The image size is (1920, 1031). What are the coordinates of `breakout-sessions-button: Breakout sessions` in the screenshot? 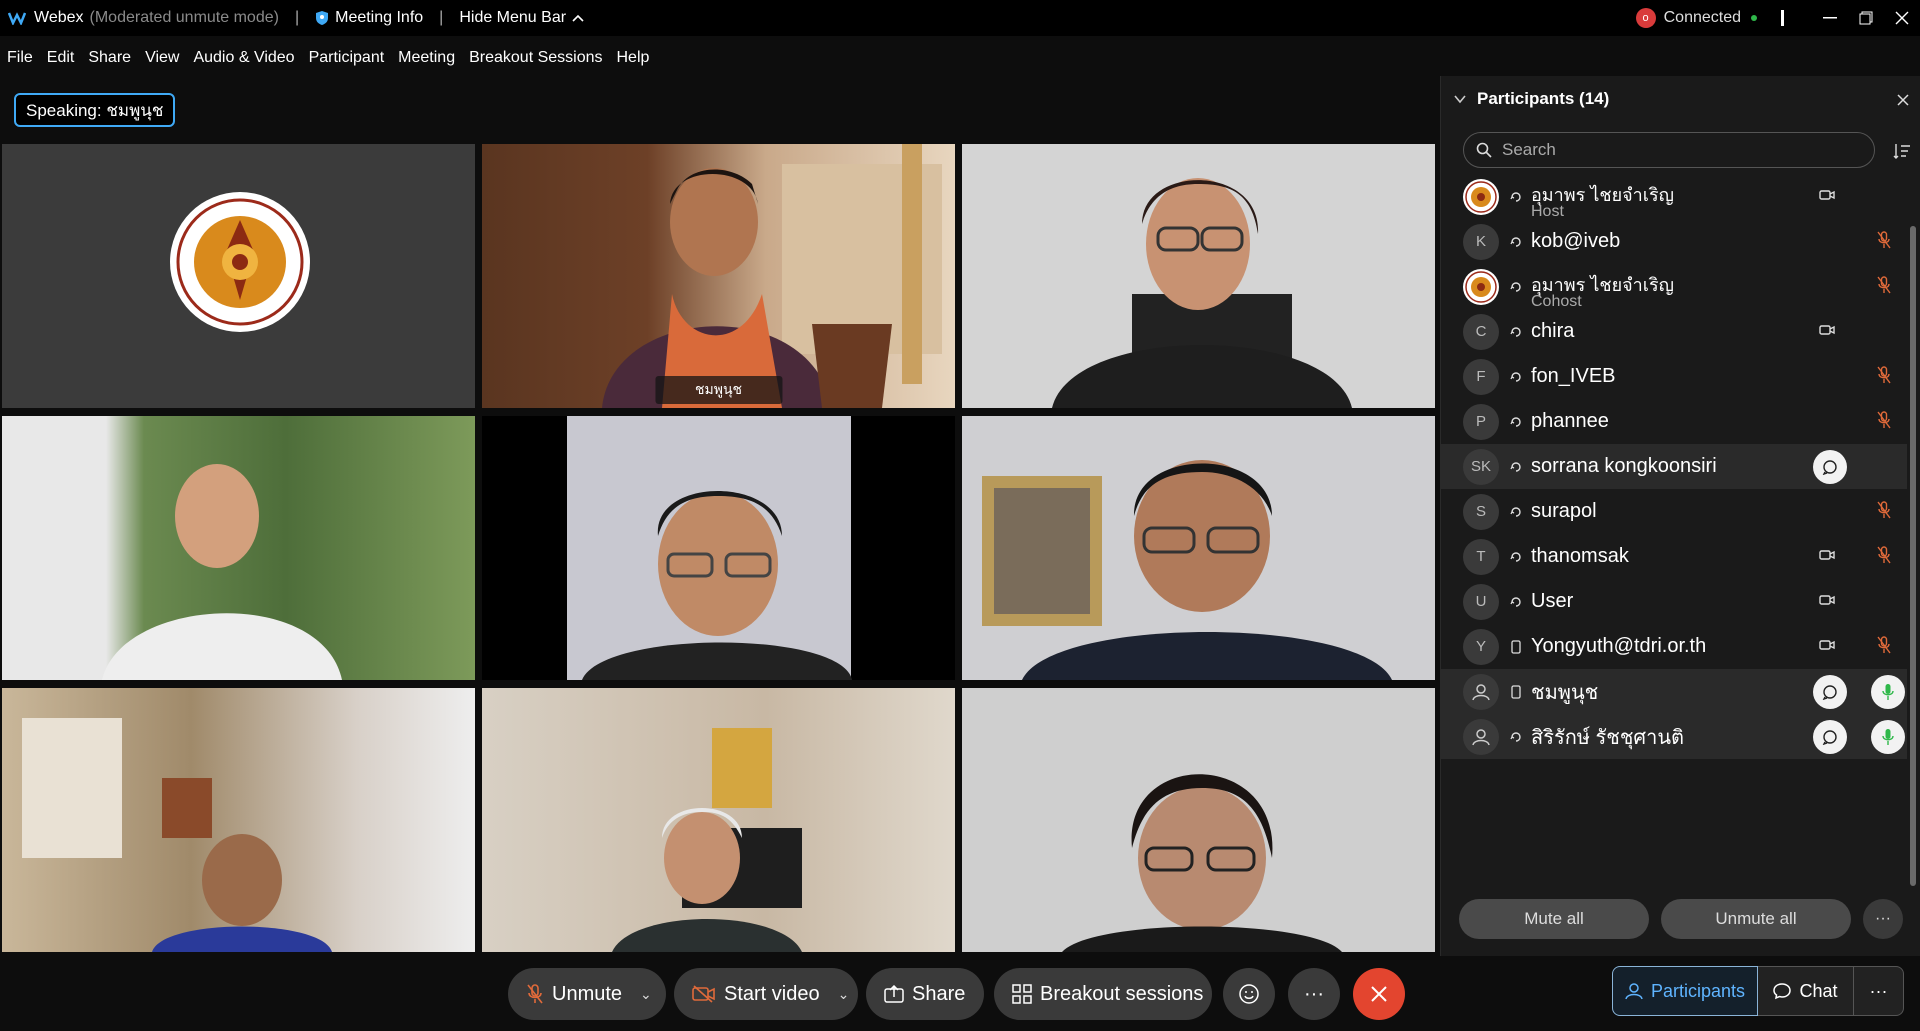 It's located at (1103, 994).